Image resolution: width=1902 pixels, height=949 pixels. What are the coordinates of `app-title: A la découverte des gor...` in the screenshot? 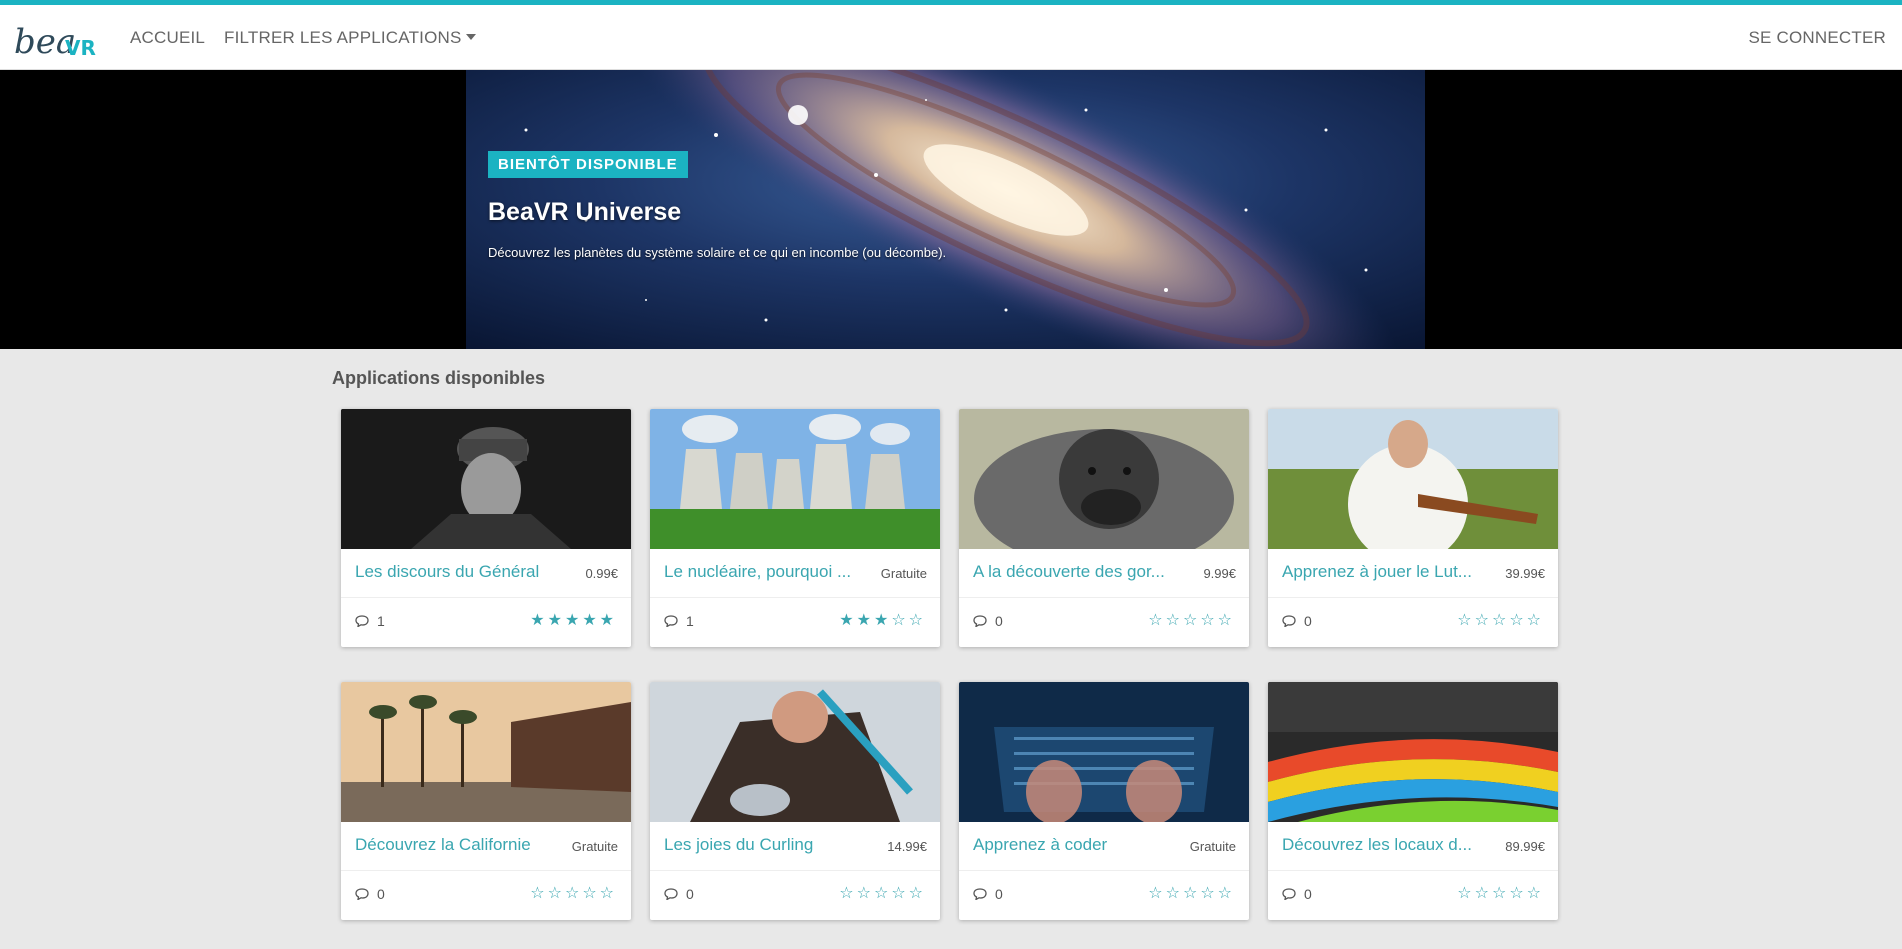 It's located at (1073, 572).